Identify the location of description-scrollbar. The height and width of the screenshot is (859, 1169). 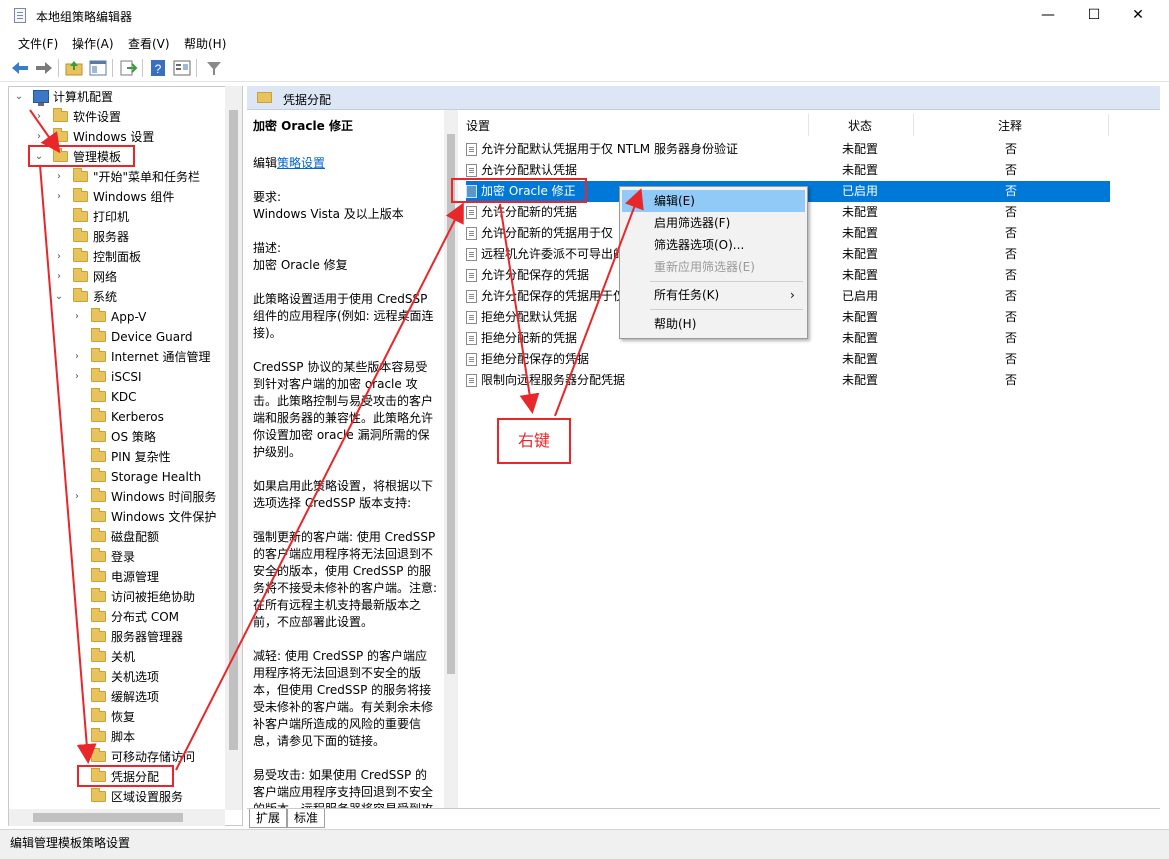
(451, 459).